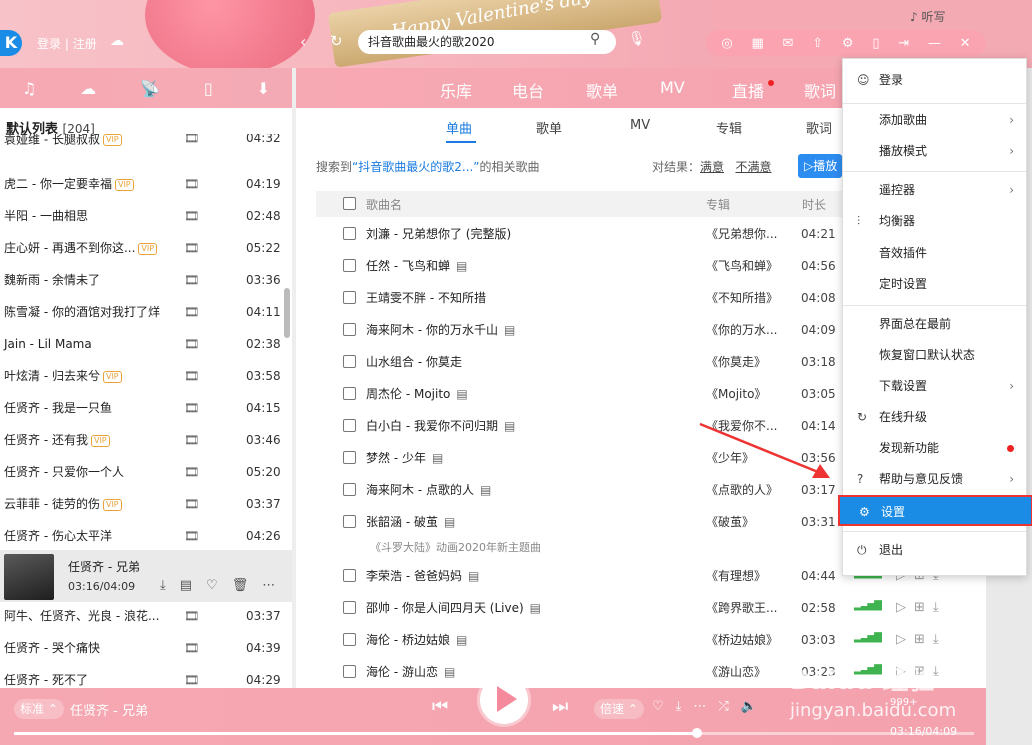 The image size is (1032, 745). I want to click on tab-playlists: 歌单, so click(602, 90).